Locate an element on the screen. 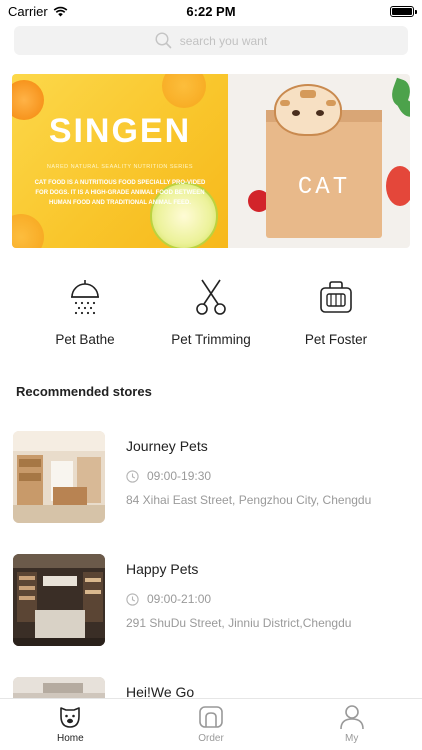 This screenshot has height=750, width=422. service-pet-bathe: Pet Bathe is located at coordinates (85, 312).